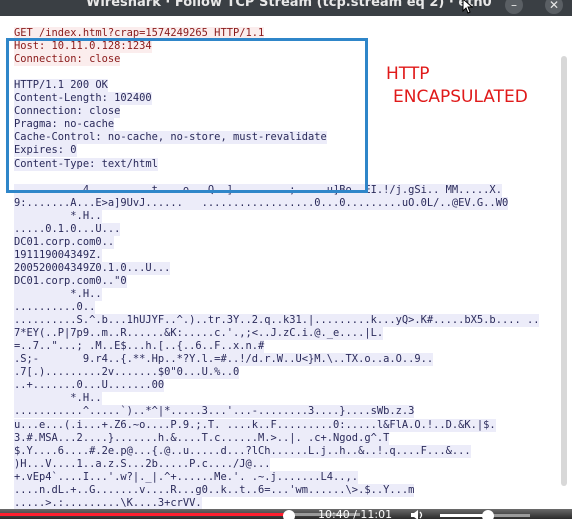 This screenshot has width=572, height=519. Describe the element at coordinates (45, 151) in the screenshot. I see `server-stream-line: Expires: 0` at that location.